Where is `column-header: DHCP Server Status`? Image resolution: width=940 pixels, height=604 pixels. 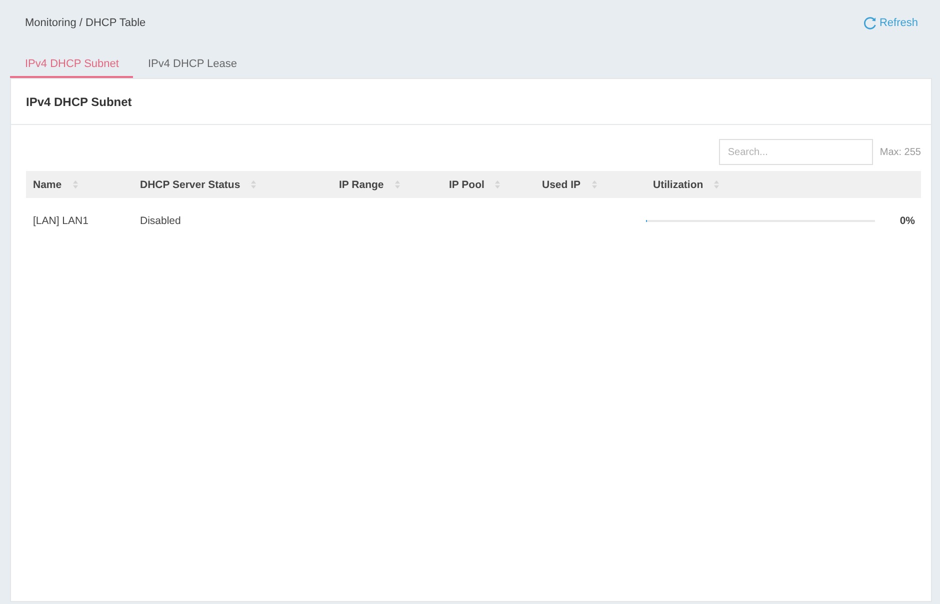
column-header: DHCP Server Status is located at coordinates (190, 184).